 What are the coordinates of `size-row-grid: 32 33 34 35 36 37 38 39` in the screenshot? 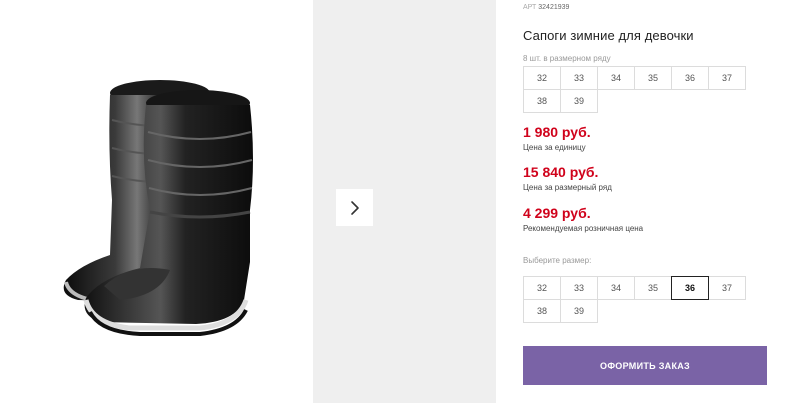 It's located at (634, 89).